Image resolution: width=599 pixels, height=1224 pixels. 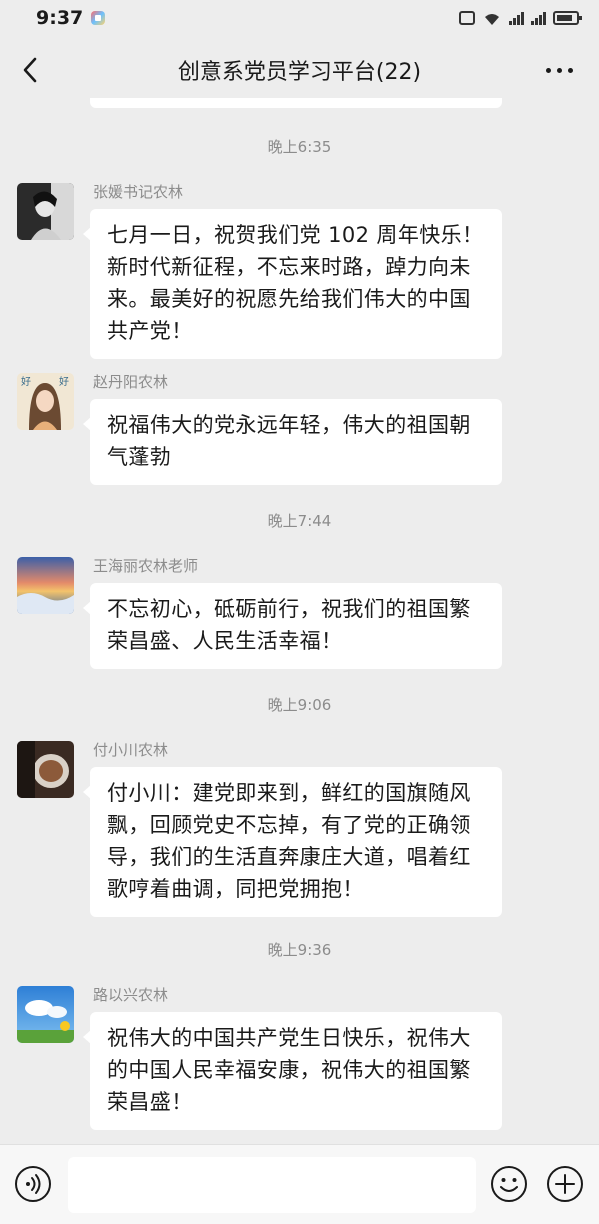 What do you see at coordinates (272, 1185) in the screenshot?
I see `message-input` at bounding box center [272, 1185].